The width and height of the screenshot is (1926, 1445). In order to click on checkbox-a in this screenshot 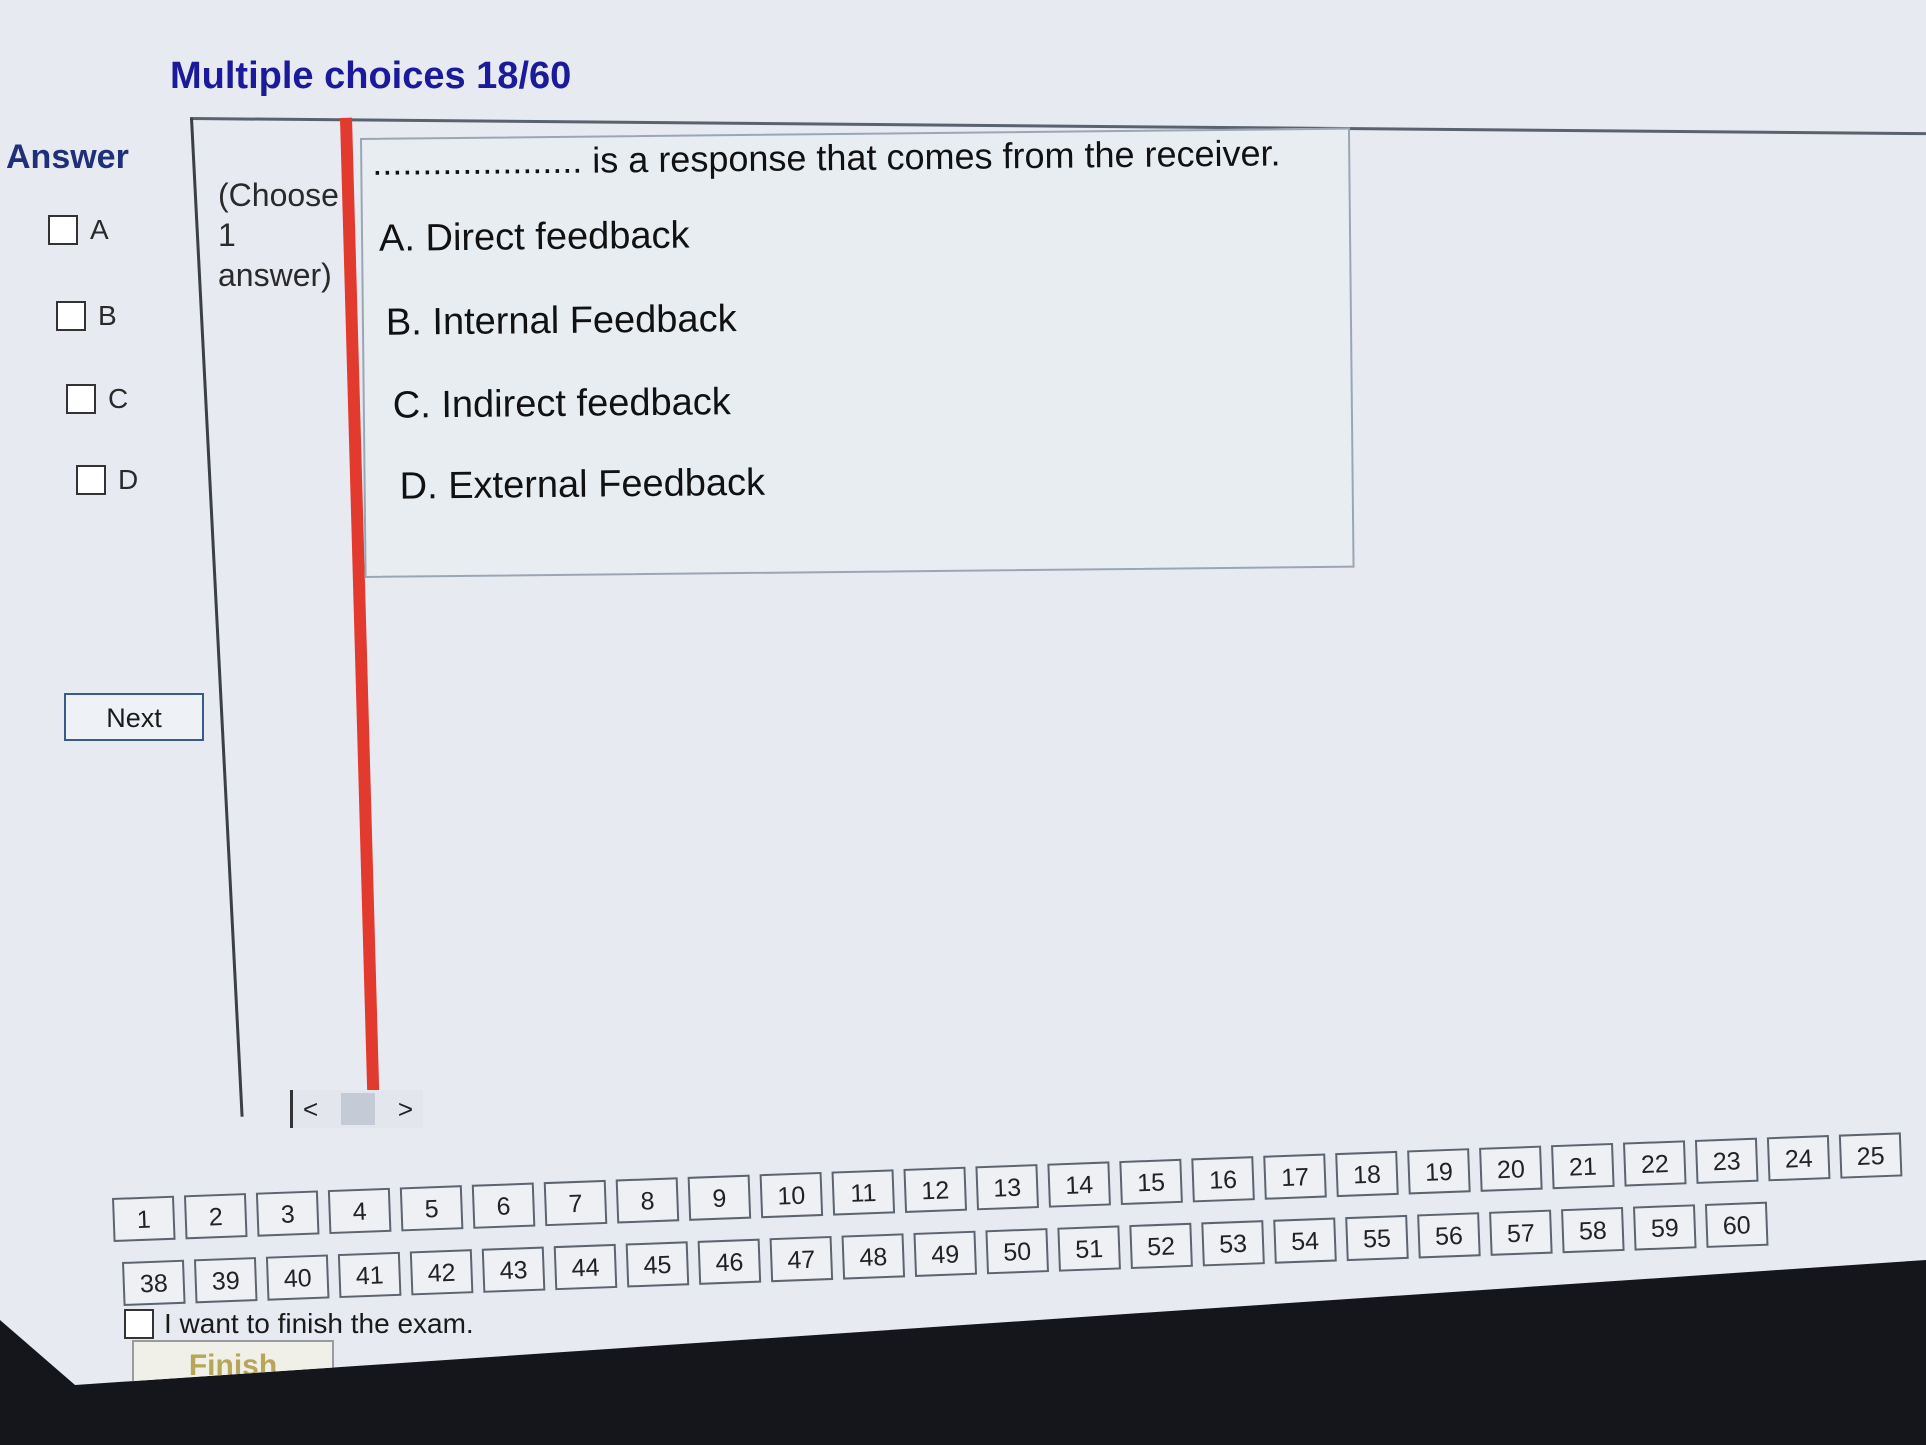, I will do `click(63, 230)`.